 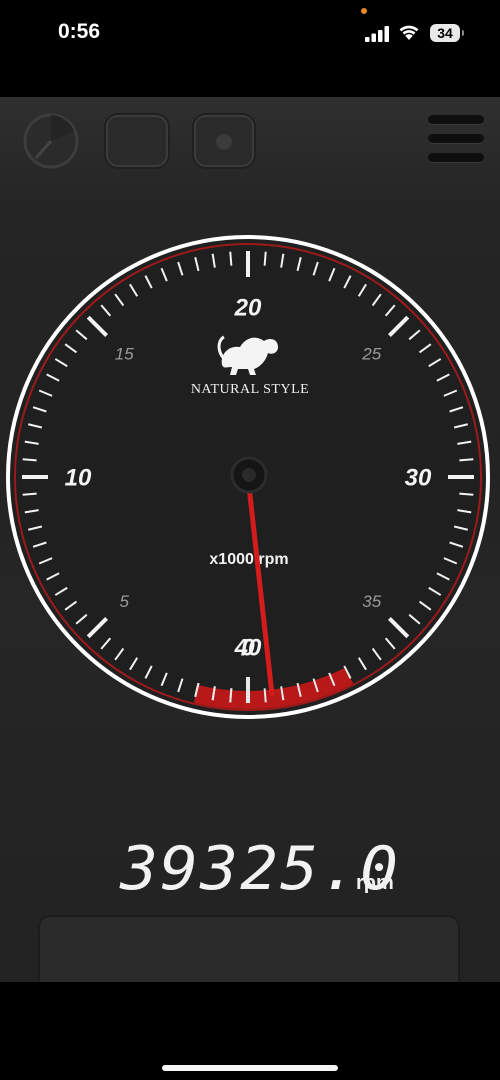 I want to click on gauge-mode-button, so click(x=51, y=141).